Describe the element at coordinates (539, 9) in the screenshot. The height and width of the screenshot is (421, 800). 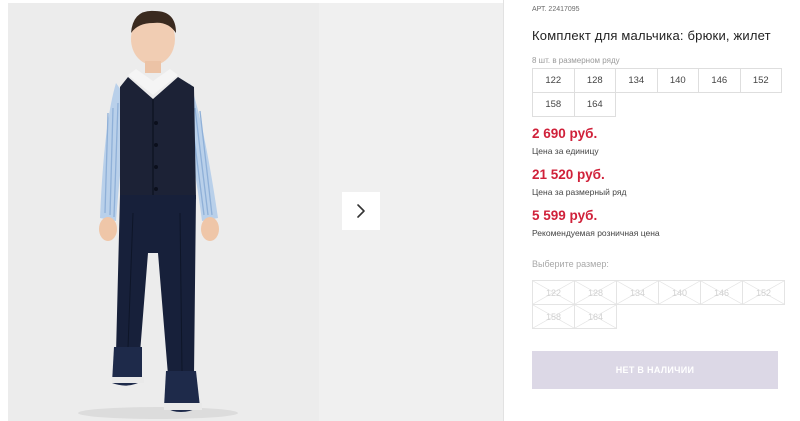
I see `article-label: АРТ.` at that location.